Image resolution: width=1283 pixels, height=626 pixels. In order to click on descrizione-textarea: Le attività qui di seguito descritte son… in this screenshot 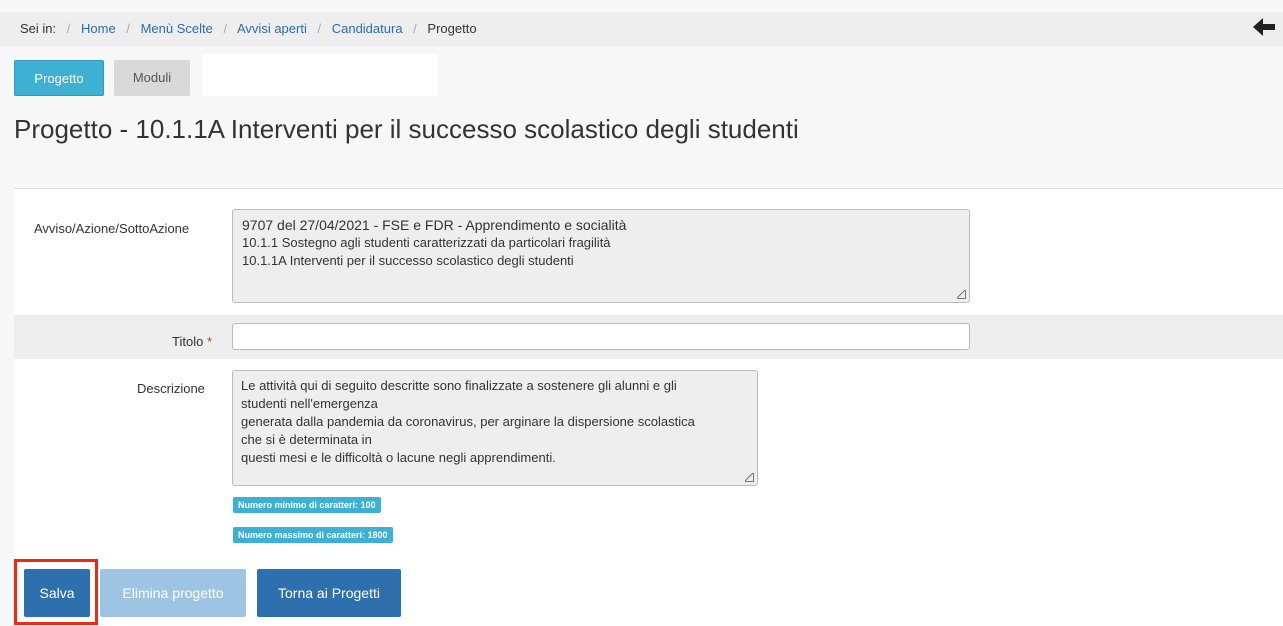, I will do `click(495, 428)`.